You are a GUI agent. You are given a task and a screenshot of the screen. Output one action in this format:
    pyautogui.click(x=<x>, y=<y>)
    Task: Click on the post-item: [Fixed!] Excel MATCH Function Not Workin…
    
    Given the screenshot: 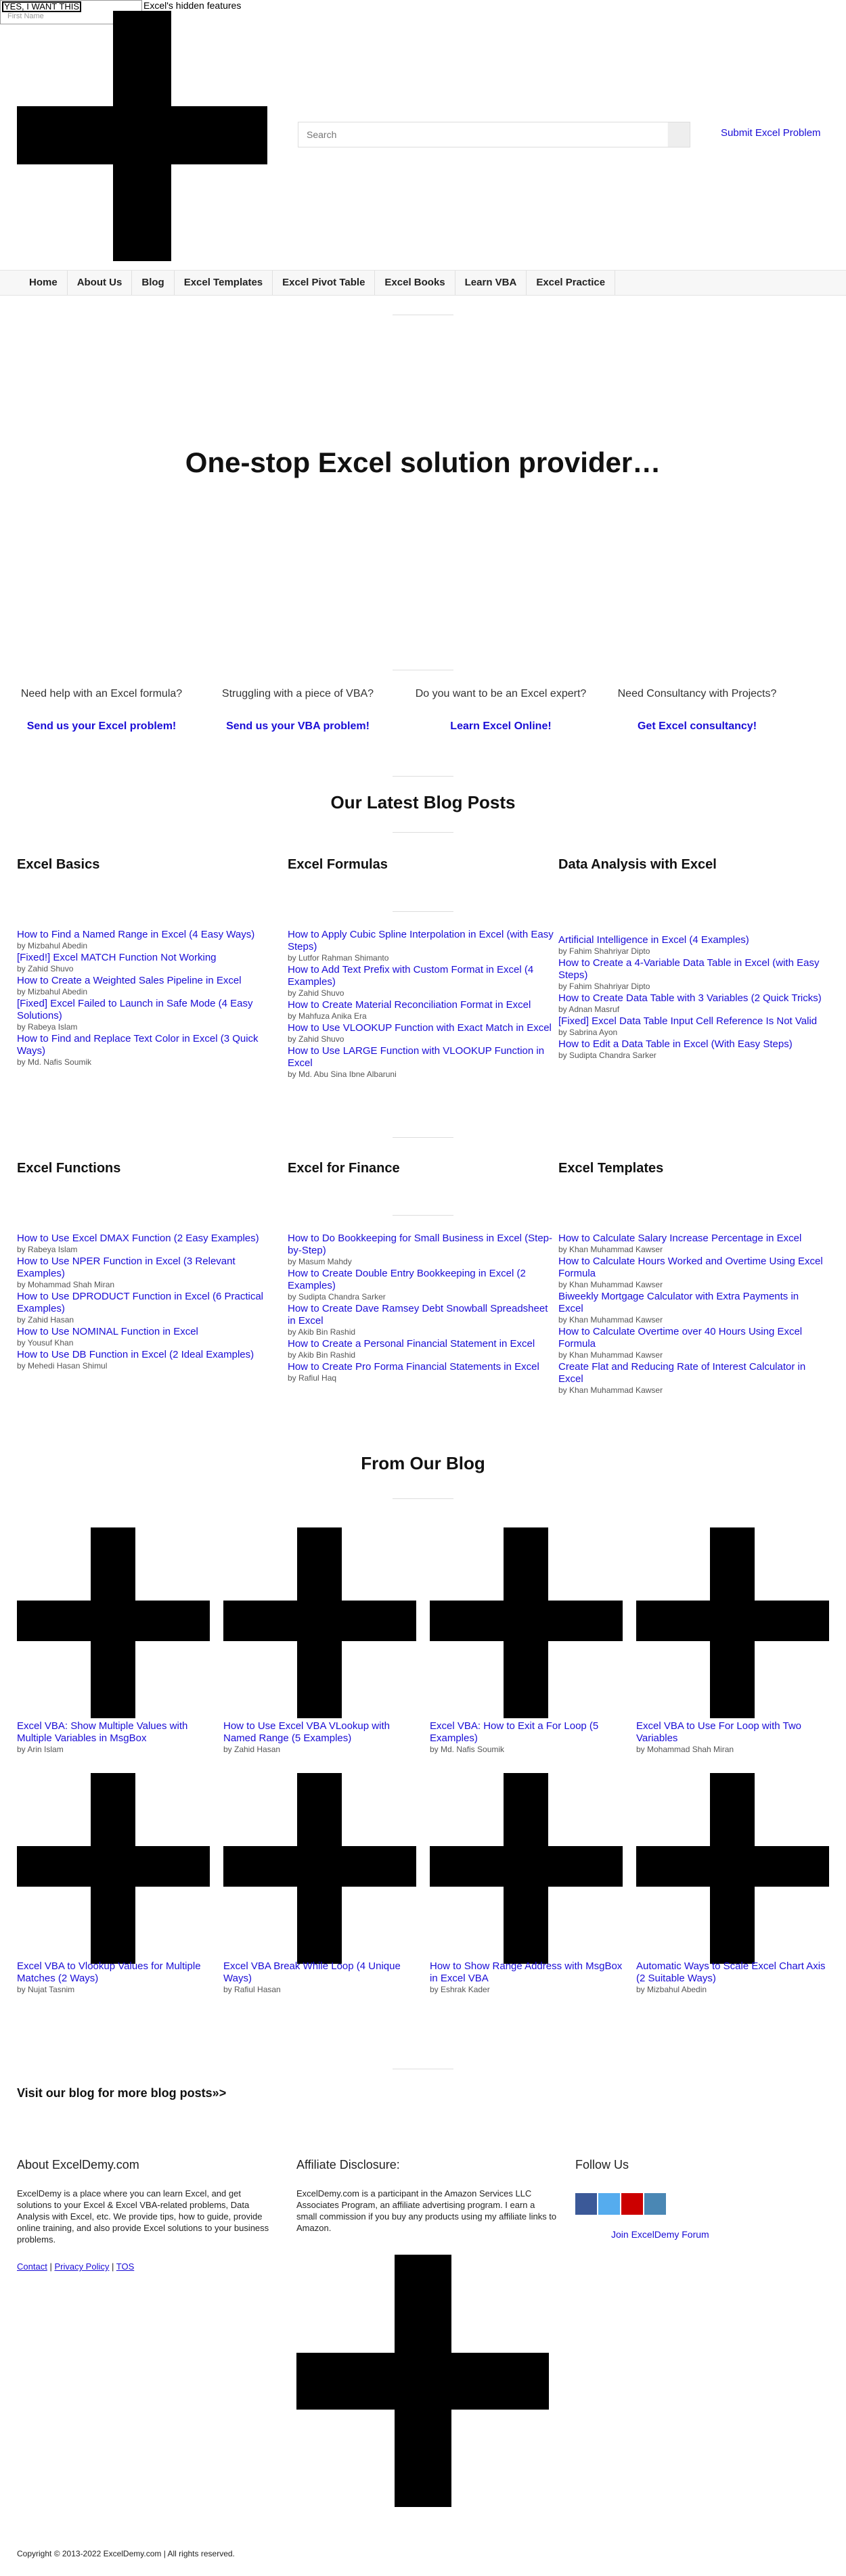 What is the action you would take?
    pyautogui.click(x=150, y=963)
    